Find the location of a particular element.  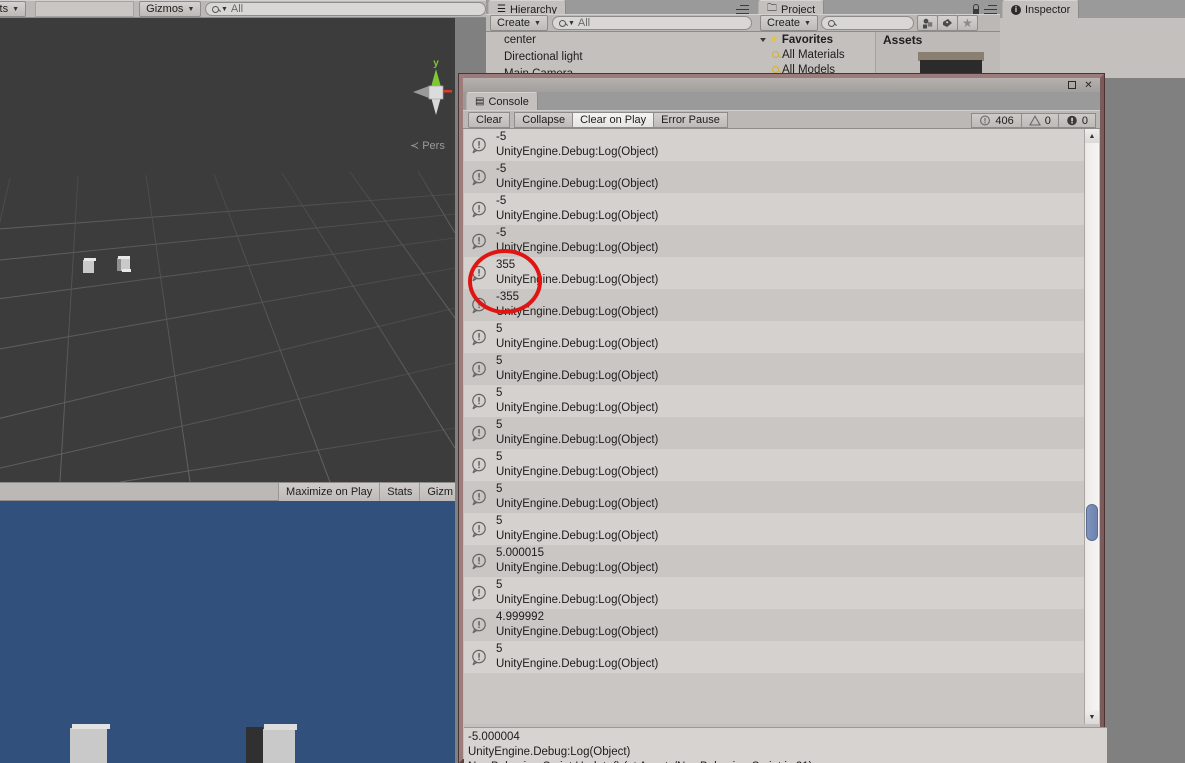

lock-icon is located at coordinates (976, 9).